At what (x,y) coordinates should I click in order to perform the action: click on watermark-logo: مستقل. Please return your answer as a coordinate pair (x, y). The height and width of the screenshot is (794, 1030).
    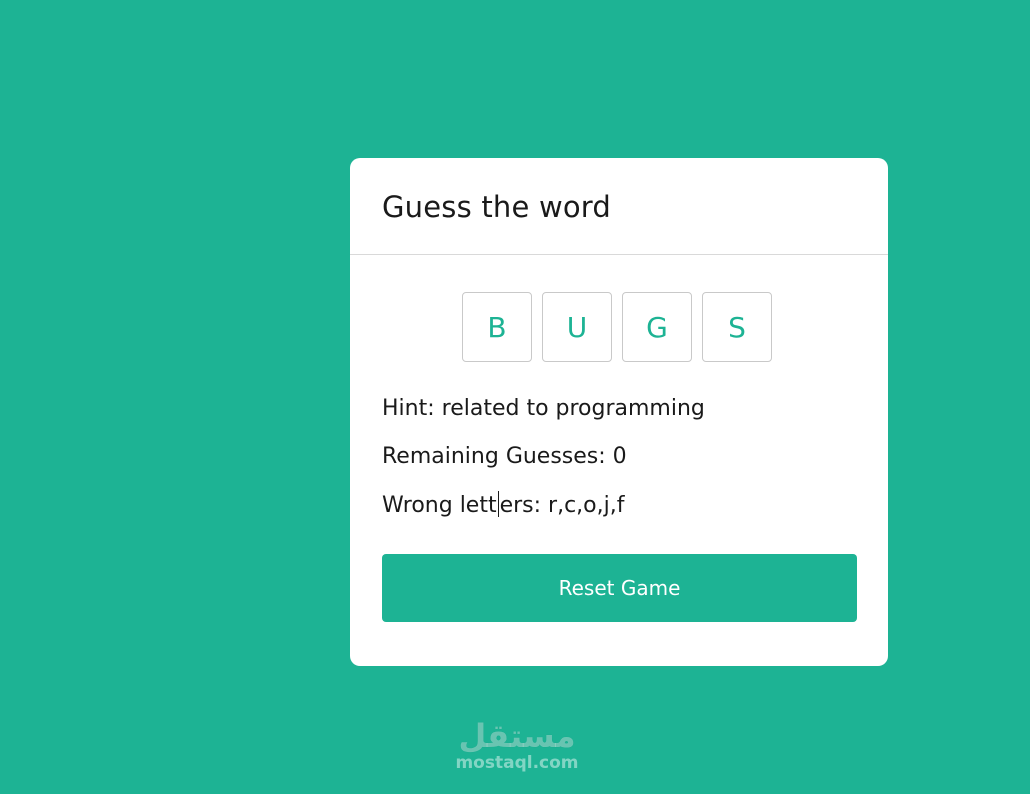
    Looking at the image, I should click on (517, 736).